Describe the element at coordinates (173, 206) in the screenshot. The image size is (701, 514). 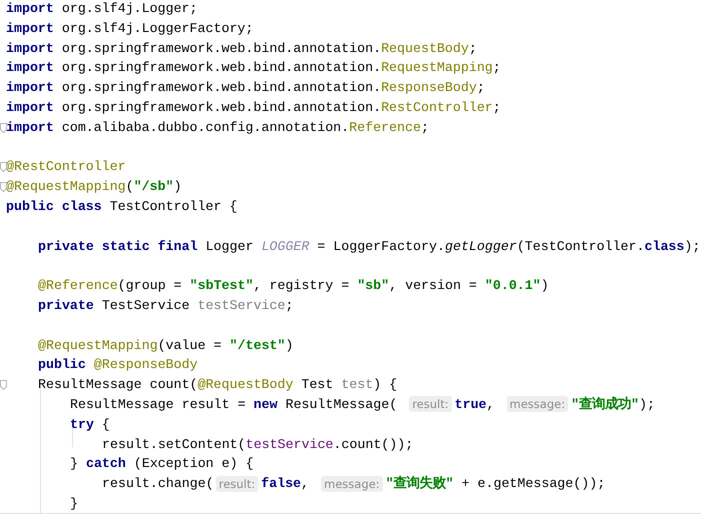
I see `code-text: TestController {` at that location.